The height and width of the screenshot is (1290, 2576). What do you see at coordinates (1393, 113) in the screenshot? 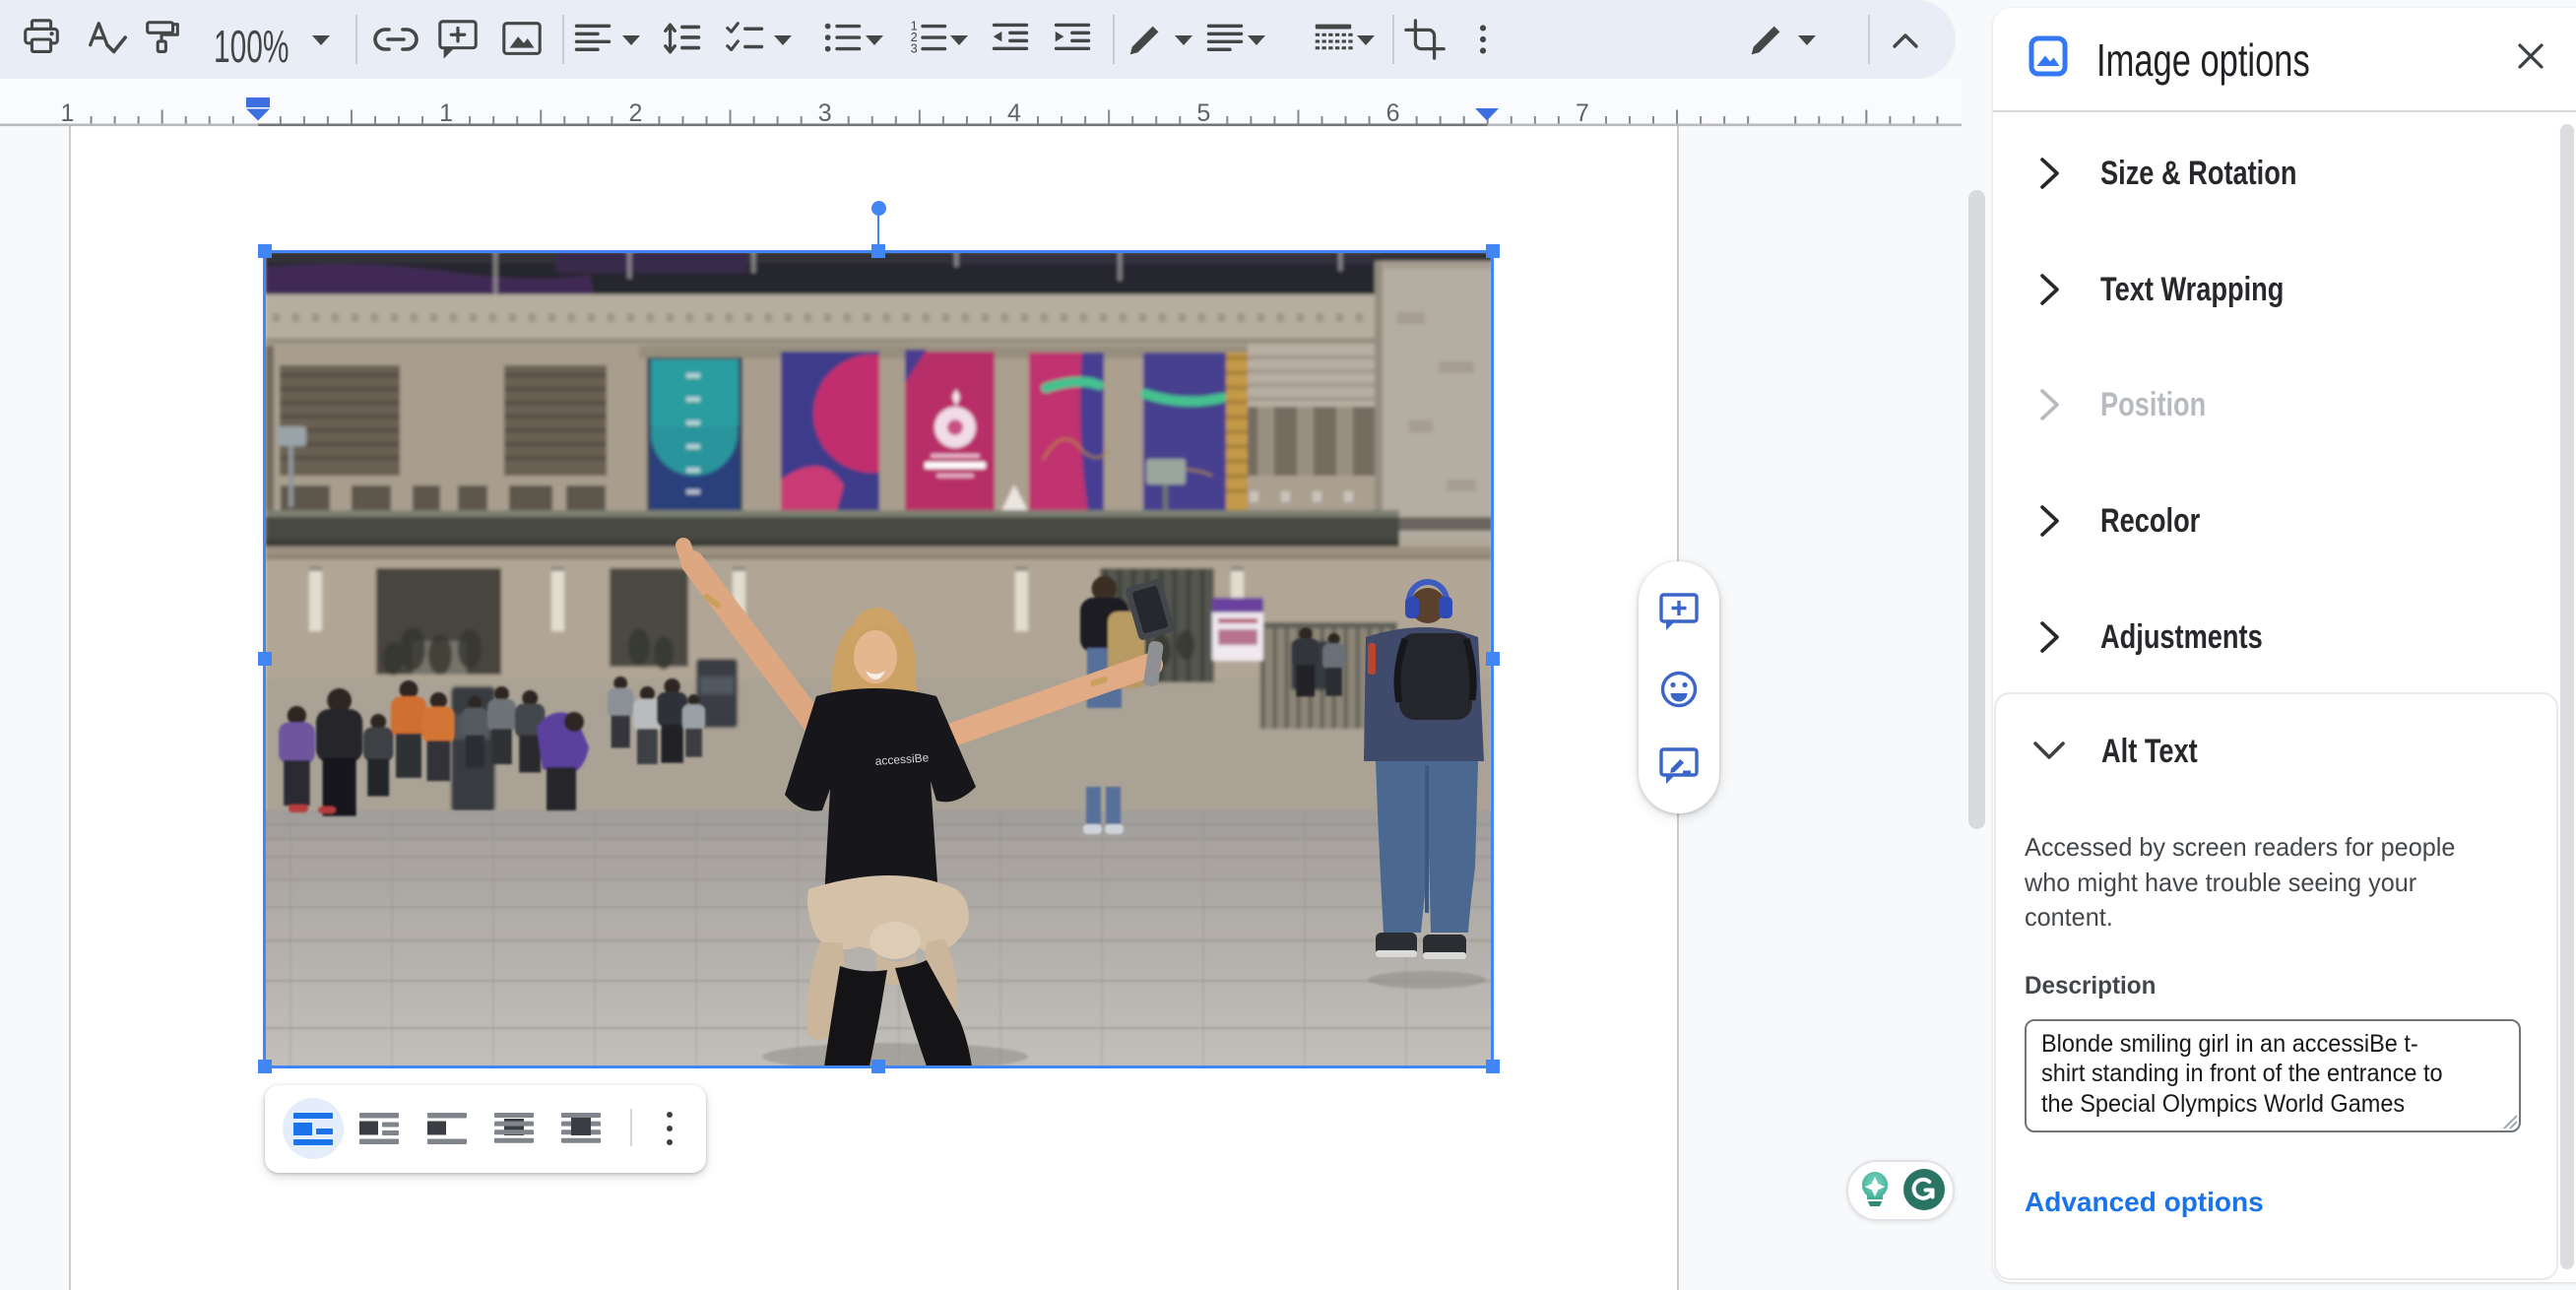
I see `svg-text: 6` at bounding box center [1393, 113].